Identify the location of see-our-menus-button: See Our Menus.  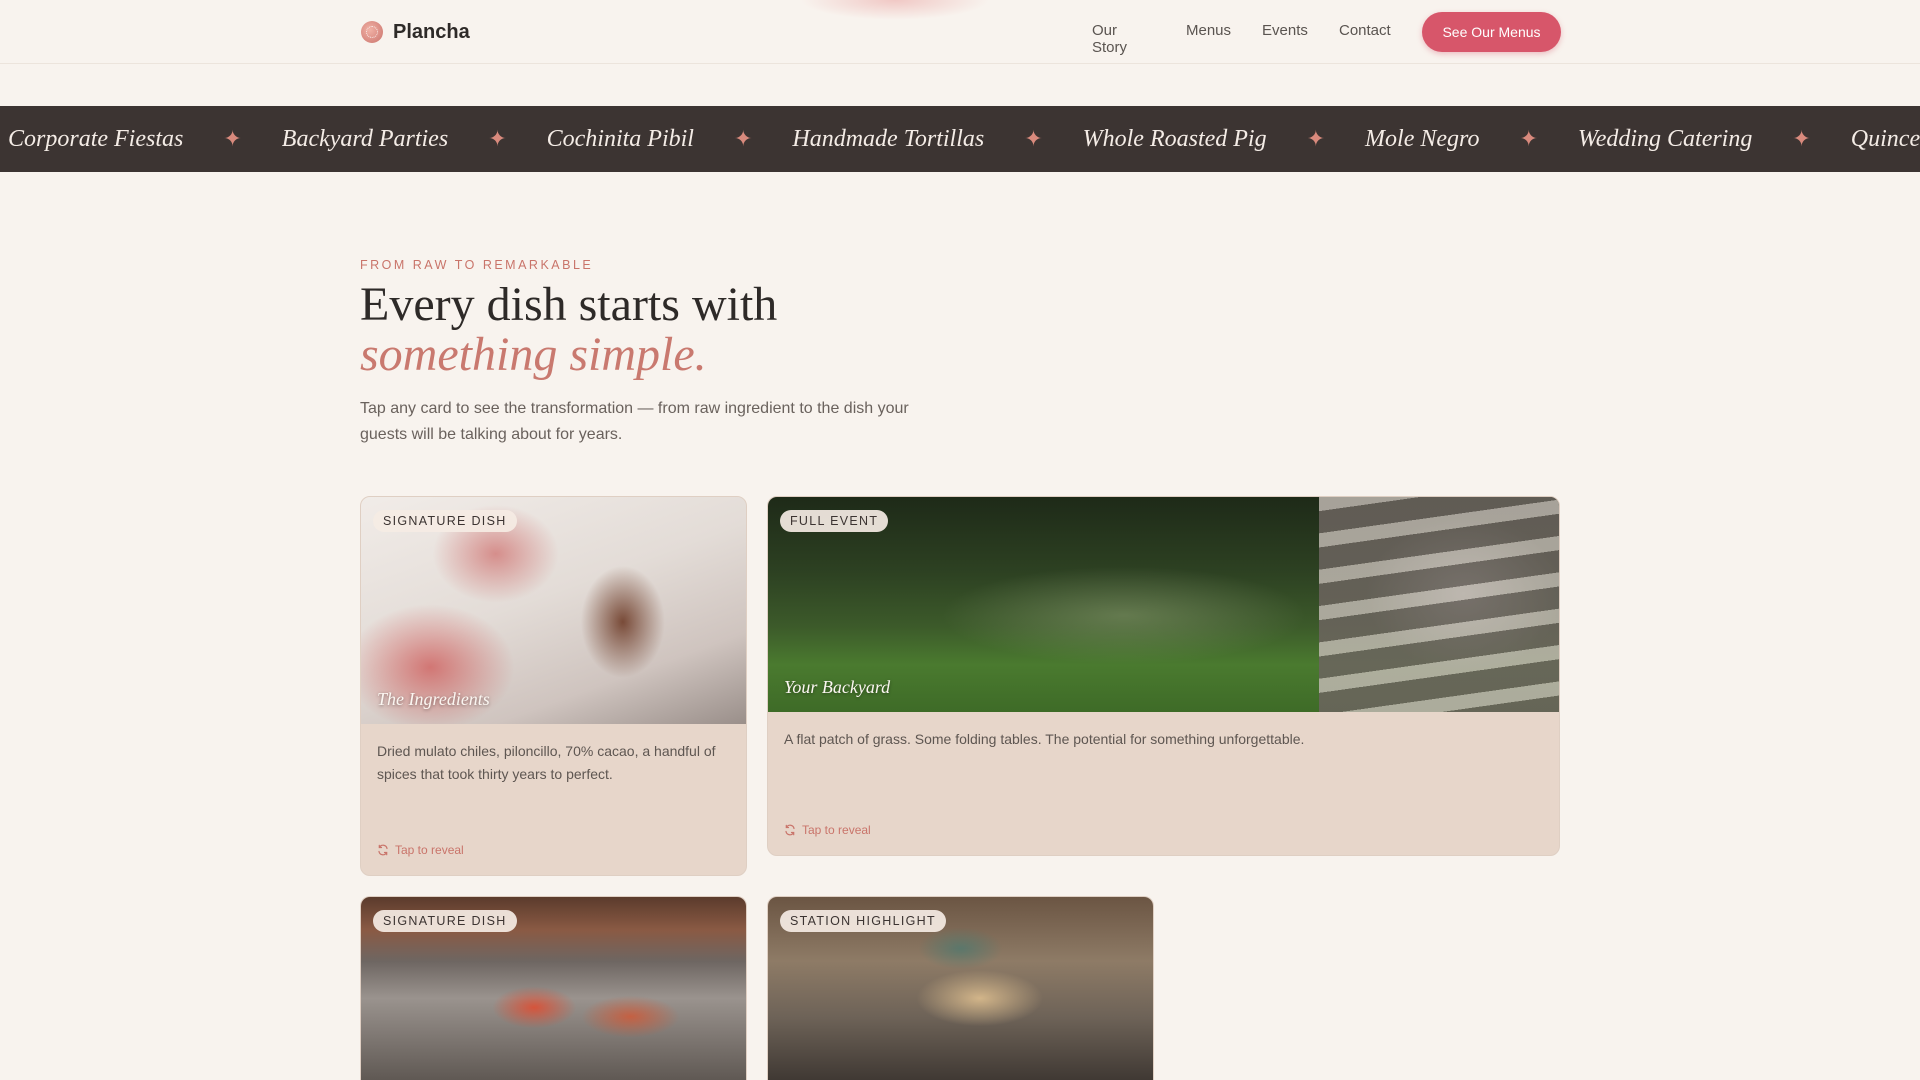
(1491, 32).